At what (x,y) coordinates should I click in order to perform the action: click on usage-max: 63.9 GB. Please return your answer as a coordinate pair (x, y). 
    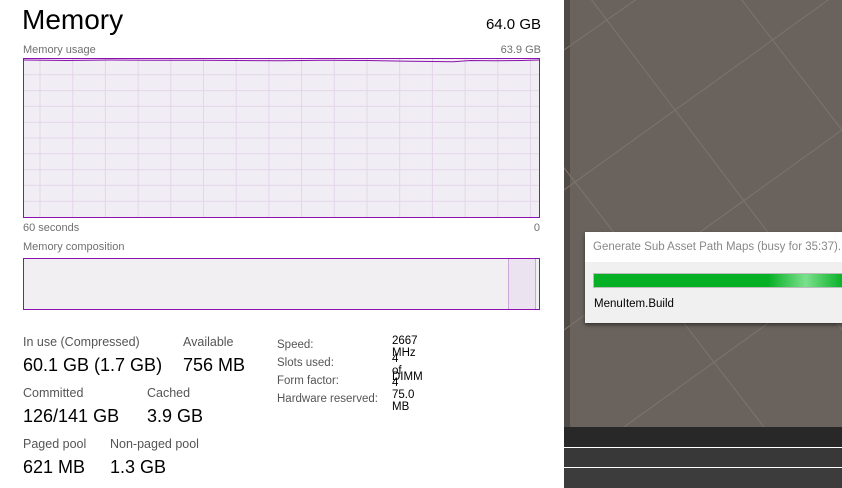
    Looking at the image, I should click on (520, 50).